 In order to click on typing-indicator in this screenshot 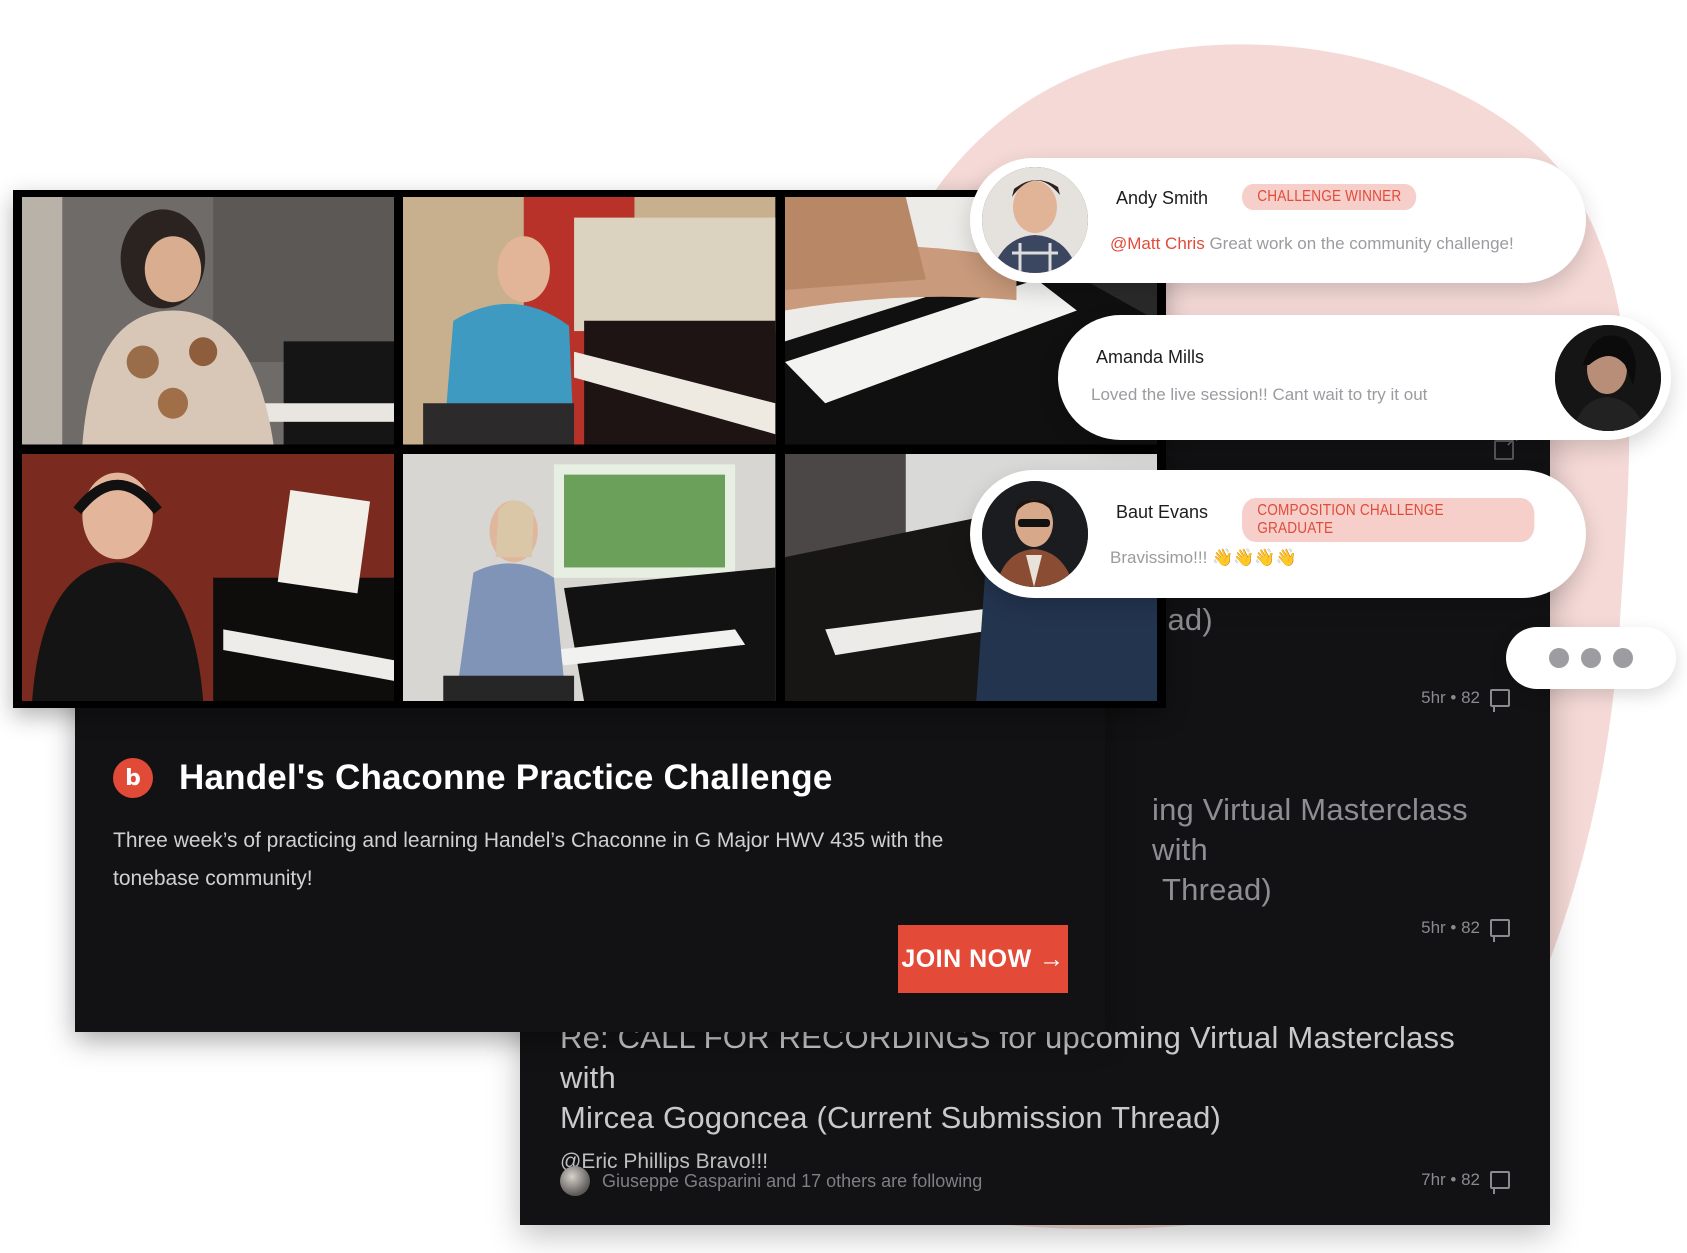, I will do `click(1591, 658)`.